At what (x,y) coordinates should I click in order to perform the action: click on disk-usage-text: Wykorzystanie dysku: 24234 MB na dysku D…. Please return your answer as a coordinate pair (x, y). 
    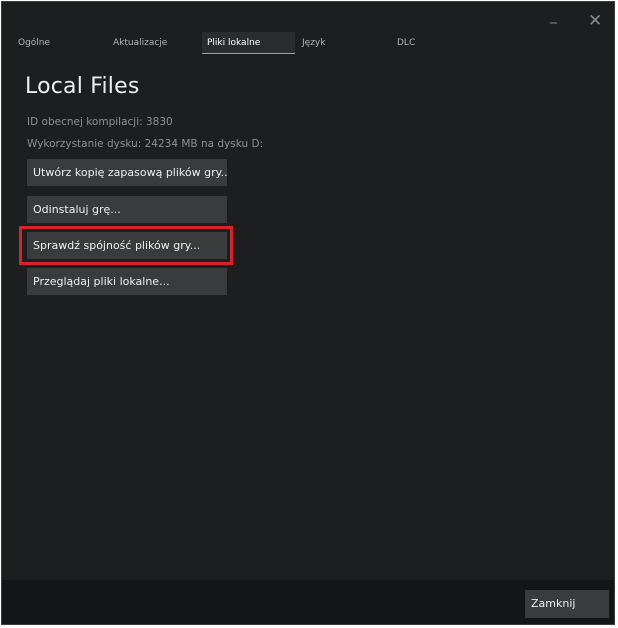
    Looking at the image, I should click on (145, 144).